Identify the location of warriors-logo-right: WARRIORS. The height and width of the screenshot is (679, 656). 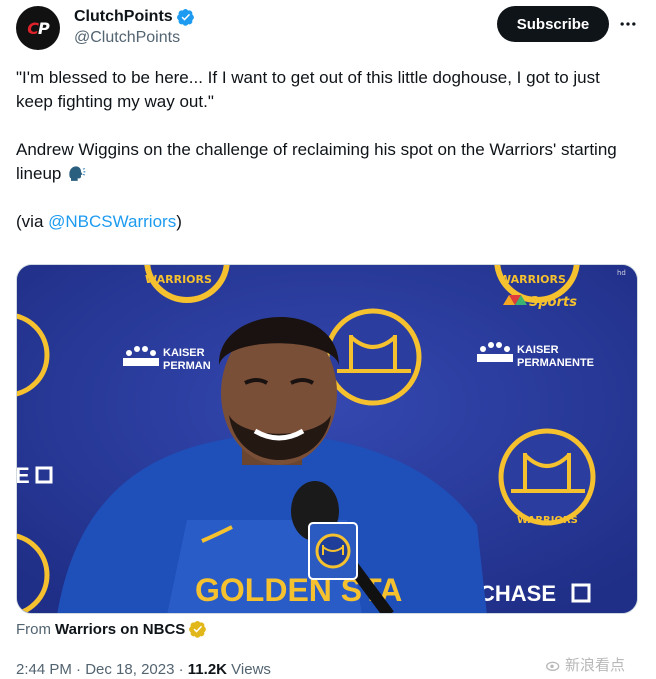
(547, 477).